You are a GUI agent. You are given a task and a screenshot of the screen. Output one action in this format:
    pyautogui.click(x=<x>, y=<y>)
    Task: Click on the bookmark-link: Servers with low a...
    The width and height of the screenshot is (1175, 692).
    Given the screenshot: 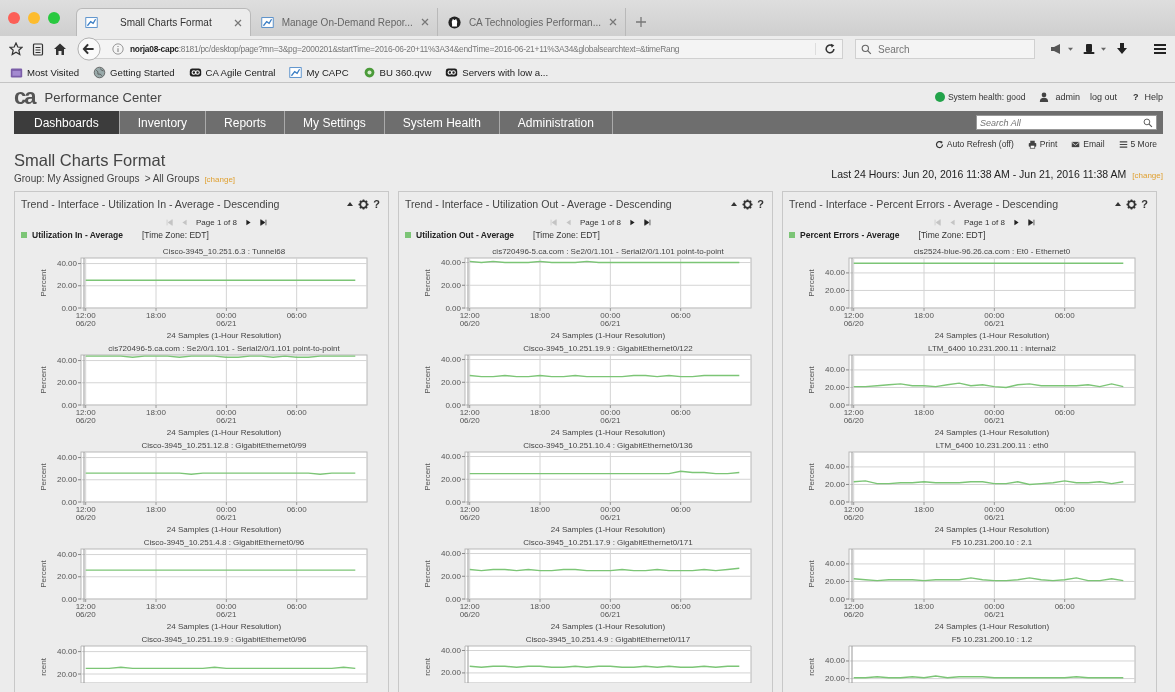 What is the action you would take?
    pyautogui.click(x=497, y=72)
    